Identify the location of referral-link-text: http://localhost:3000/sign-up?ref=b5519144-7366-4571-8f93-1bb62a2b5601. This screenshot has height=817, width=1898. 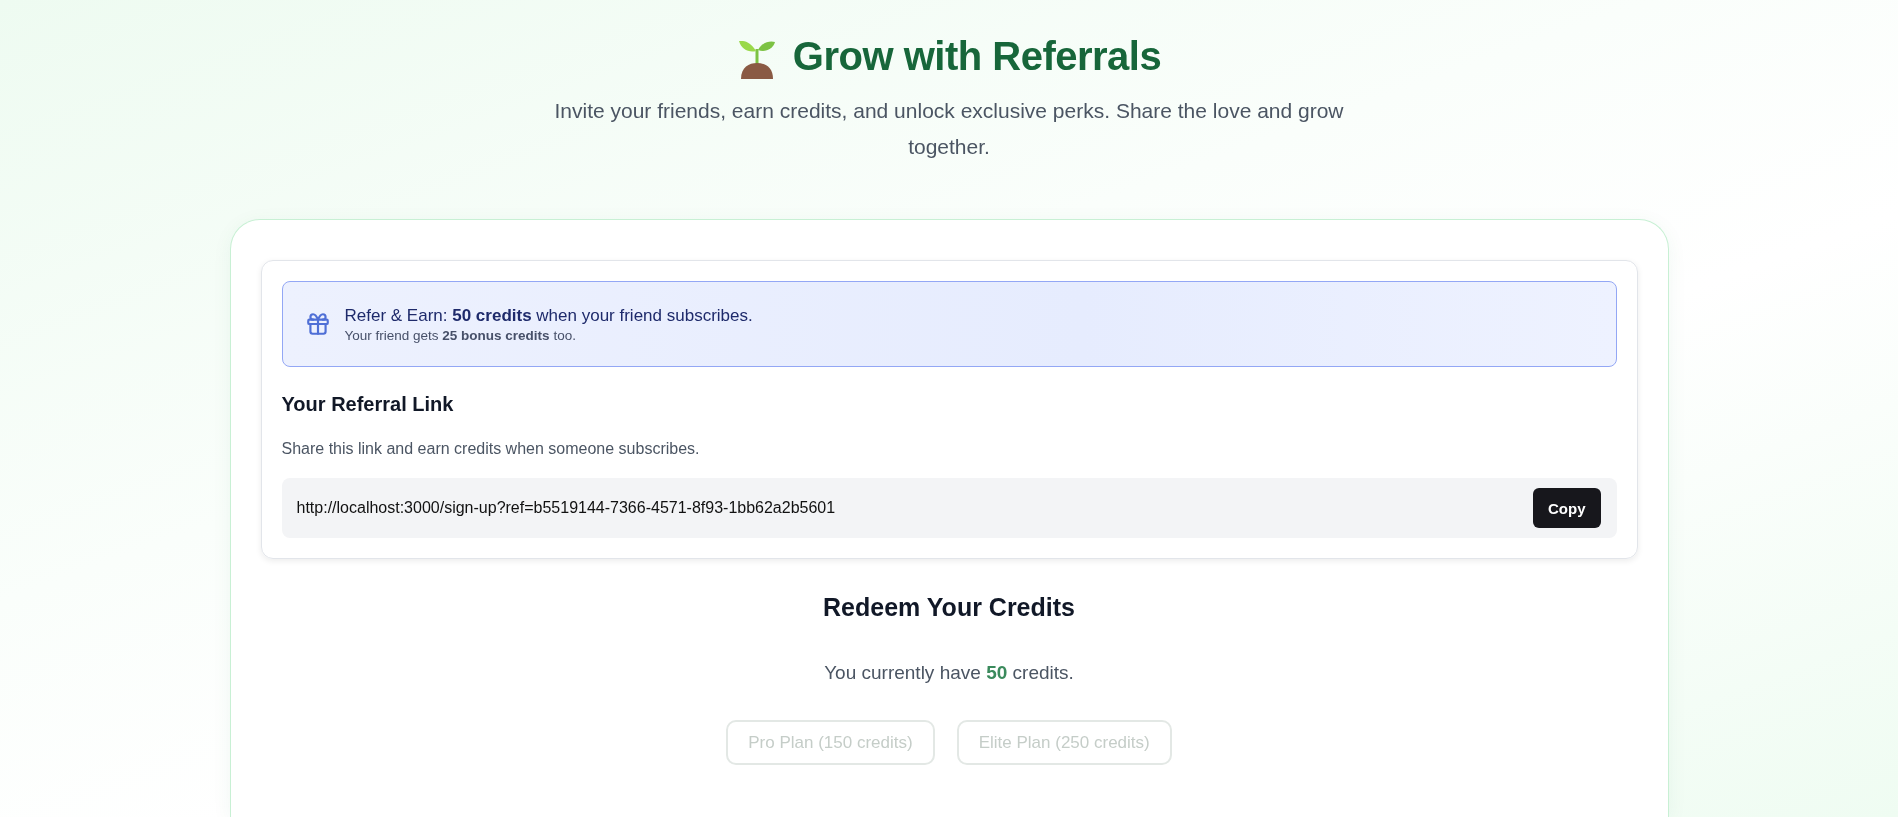
(566, 508).